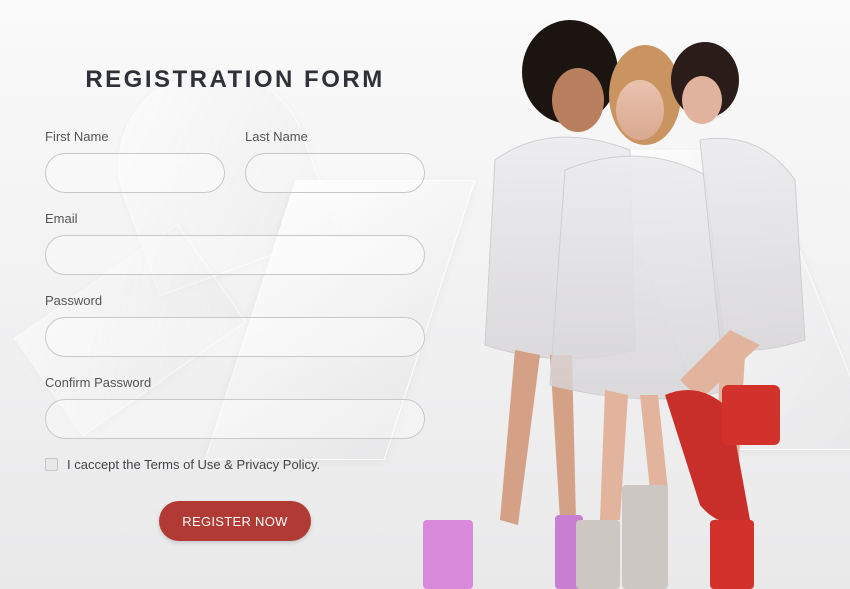  Describe the element at coordinates (732, 554) in the screenshot. I see `boot-red` at that location.